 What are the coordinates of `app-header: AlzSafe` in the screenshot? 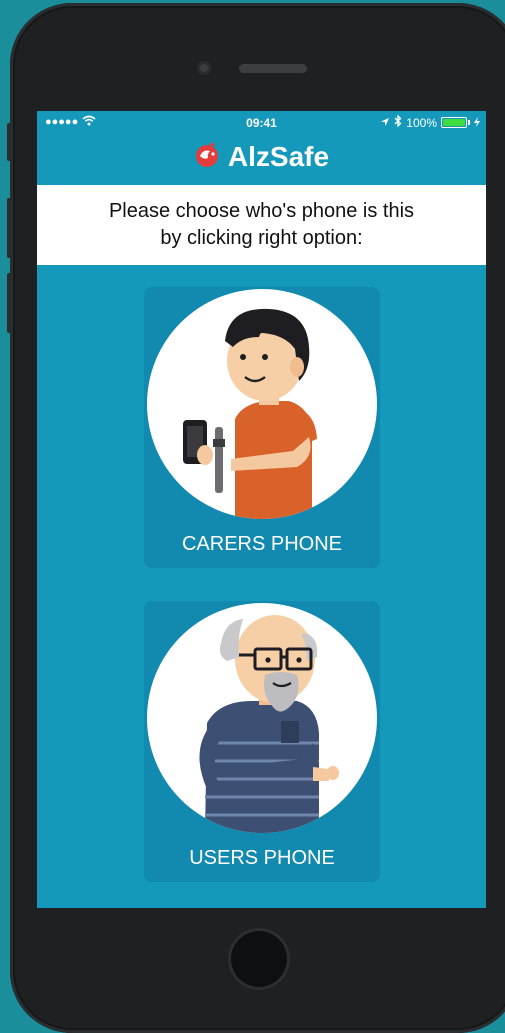 It's located at (261, 157).